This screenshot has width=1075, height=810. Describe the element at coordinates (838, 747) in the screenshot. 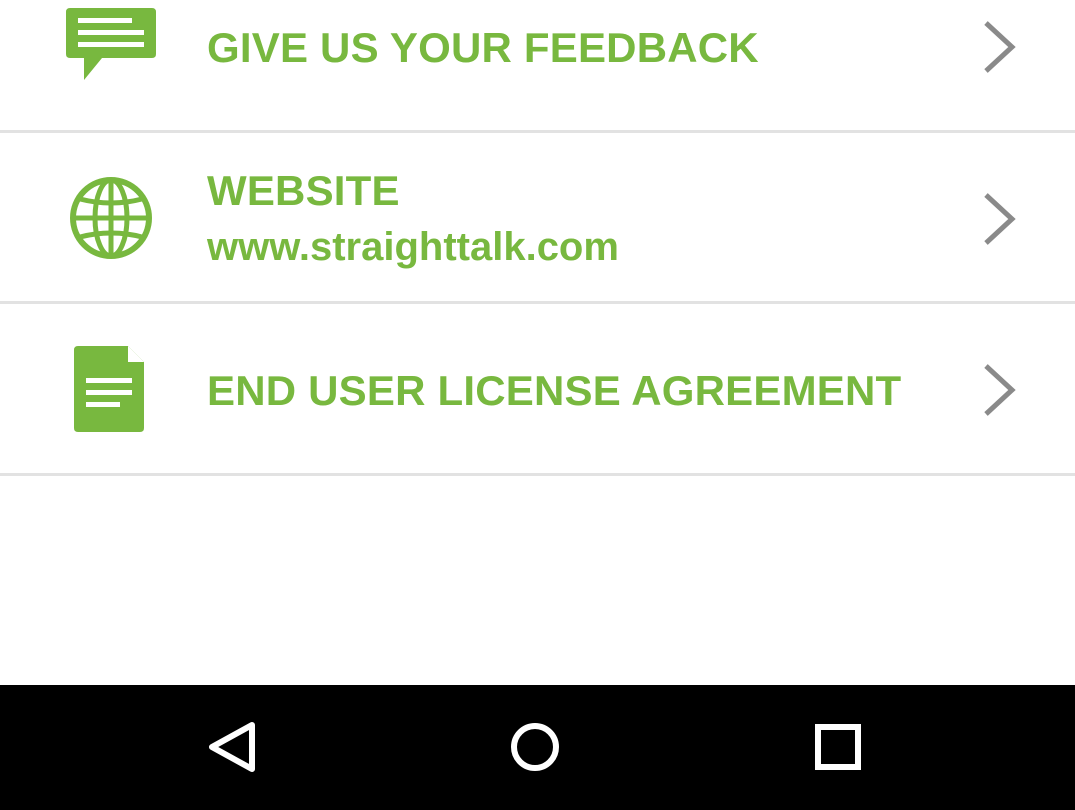

I see `recents-square-icon` at that location.